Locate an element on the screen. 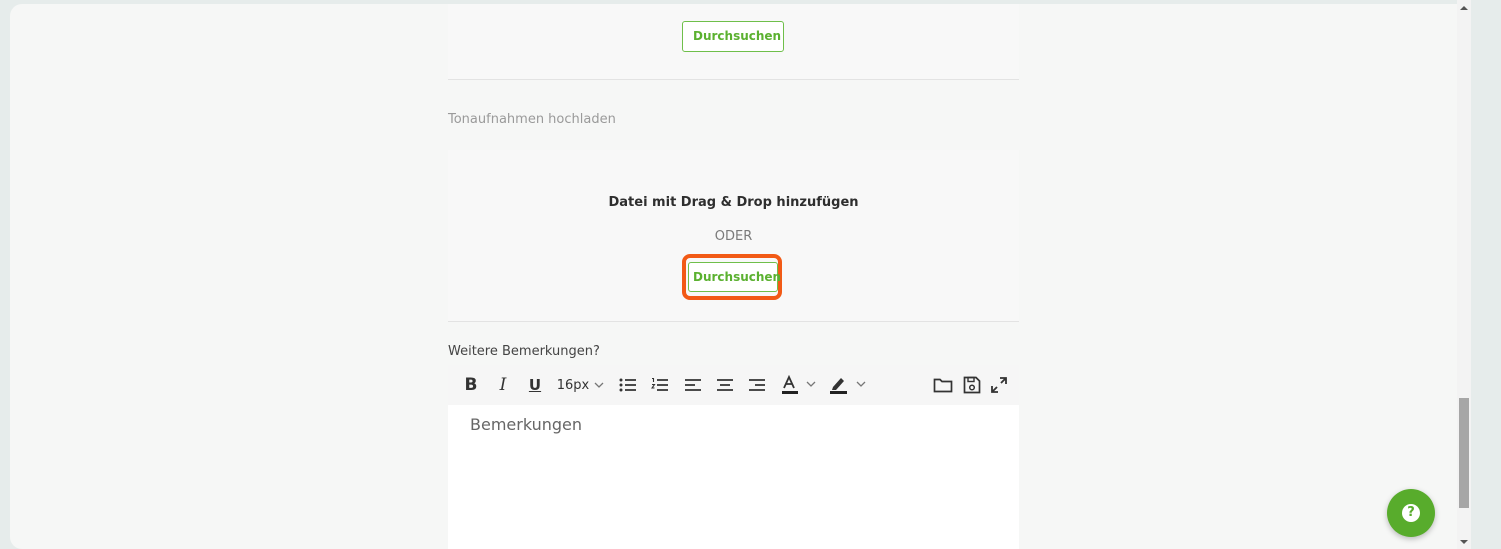 Image resolution: width=1501 pixels, height=549 pixels. italic-icon: I is located at coordinates (503, 385).